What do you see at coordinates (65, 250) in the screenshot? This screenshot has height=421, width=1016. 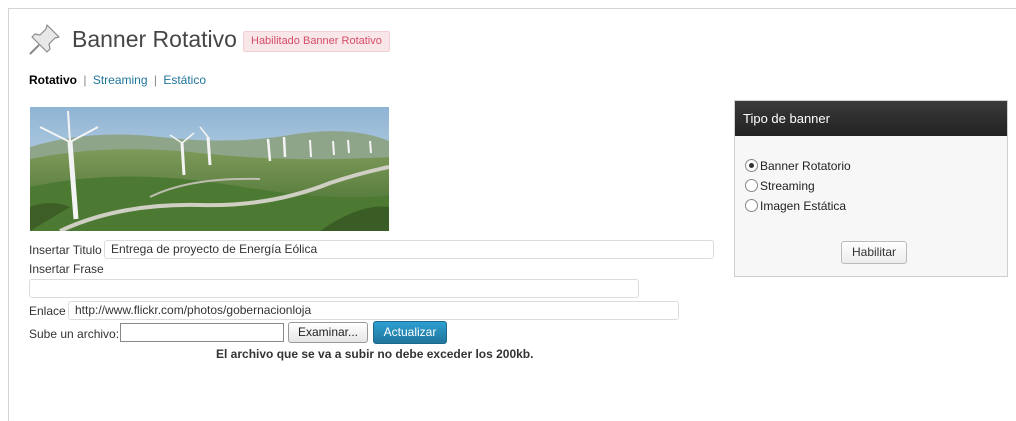 I see `titulo-label: Insertar Titulo` at bounding box center [65, 250].